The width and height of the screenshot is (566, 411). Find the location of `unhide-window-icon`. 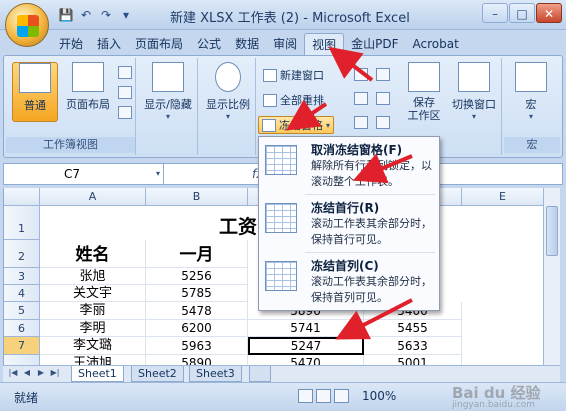

unhide-window-icon is located at coordinates (361, 122).